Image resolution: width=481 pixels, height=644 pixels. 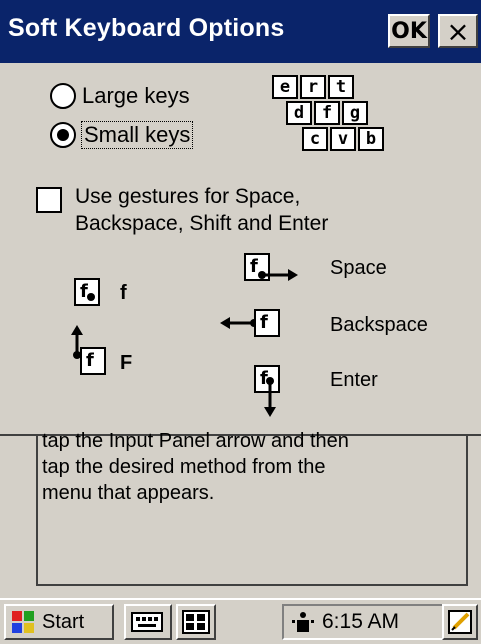 I want to click on connectivity-icon, so click(x=303, y=622).